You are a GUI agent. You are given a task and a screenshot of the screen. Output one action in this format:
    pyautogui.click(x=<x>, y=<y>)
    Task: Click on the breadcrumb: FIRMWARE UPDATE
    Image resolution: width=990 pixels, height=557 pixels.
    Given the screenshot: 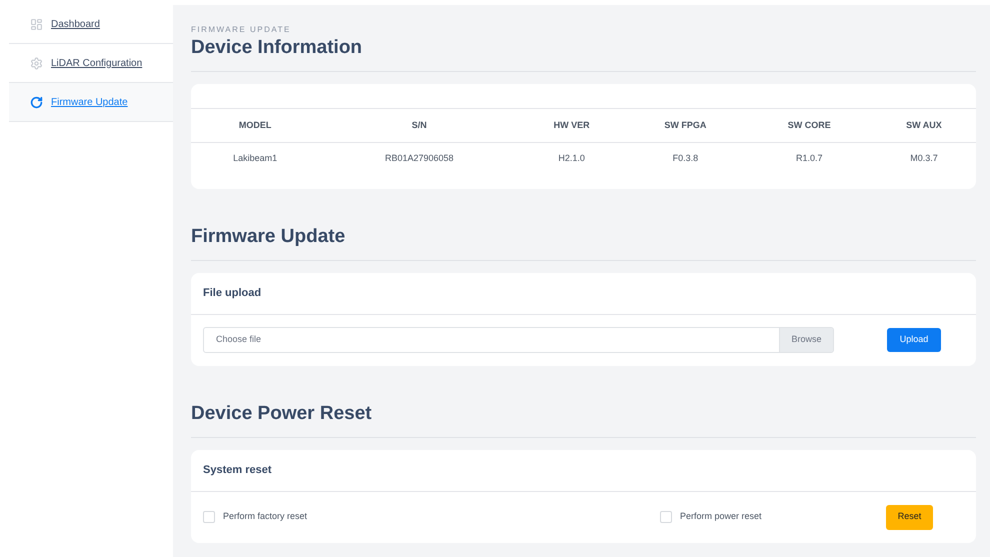 What is the action you would take?
    pyautogui.click(x=241, y=30)
    